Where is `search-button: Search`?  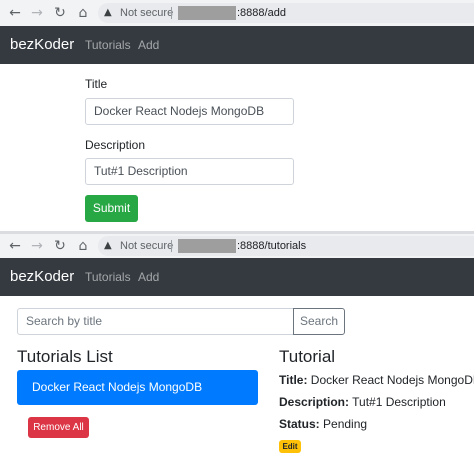 search-button: Search is located at coordinates (319, 321).